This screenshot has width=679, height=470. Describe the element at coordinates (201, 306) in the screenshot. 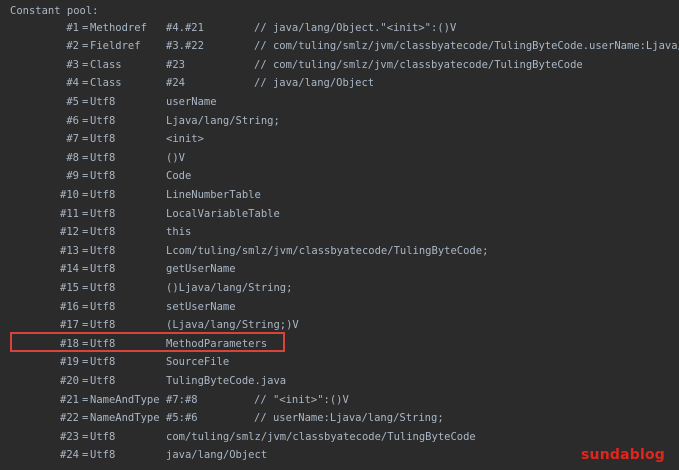

I see `entry-value: setUserName` at that location.